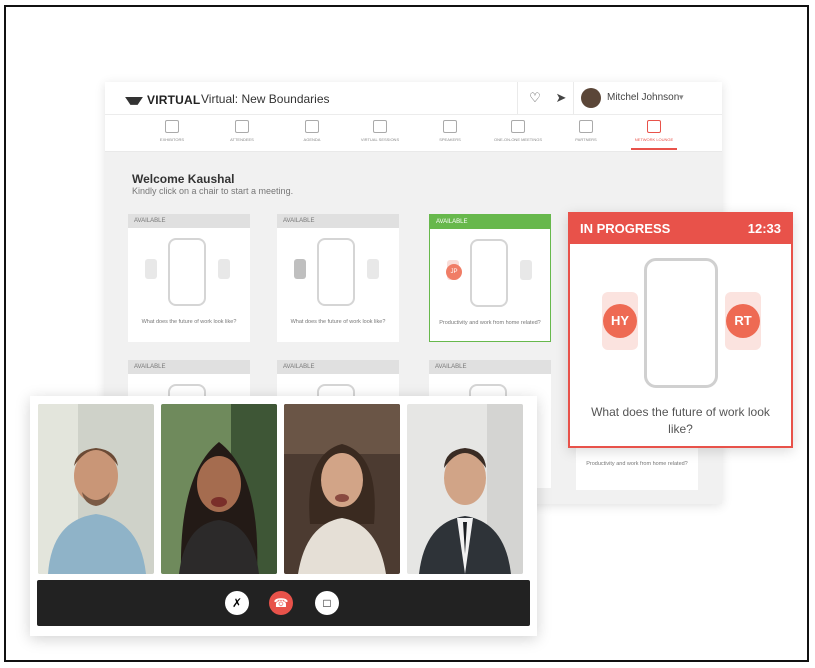 The image size is (815, 668). I want to click on nav-partners: PARTNERS, so click(586, 134).